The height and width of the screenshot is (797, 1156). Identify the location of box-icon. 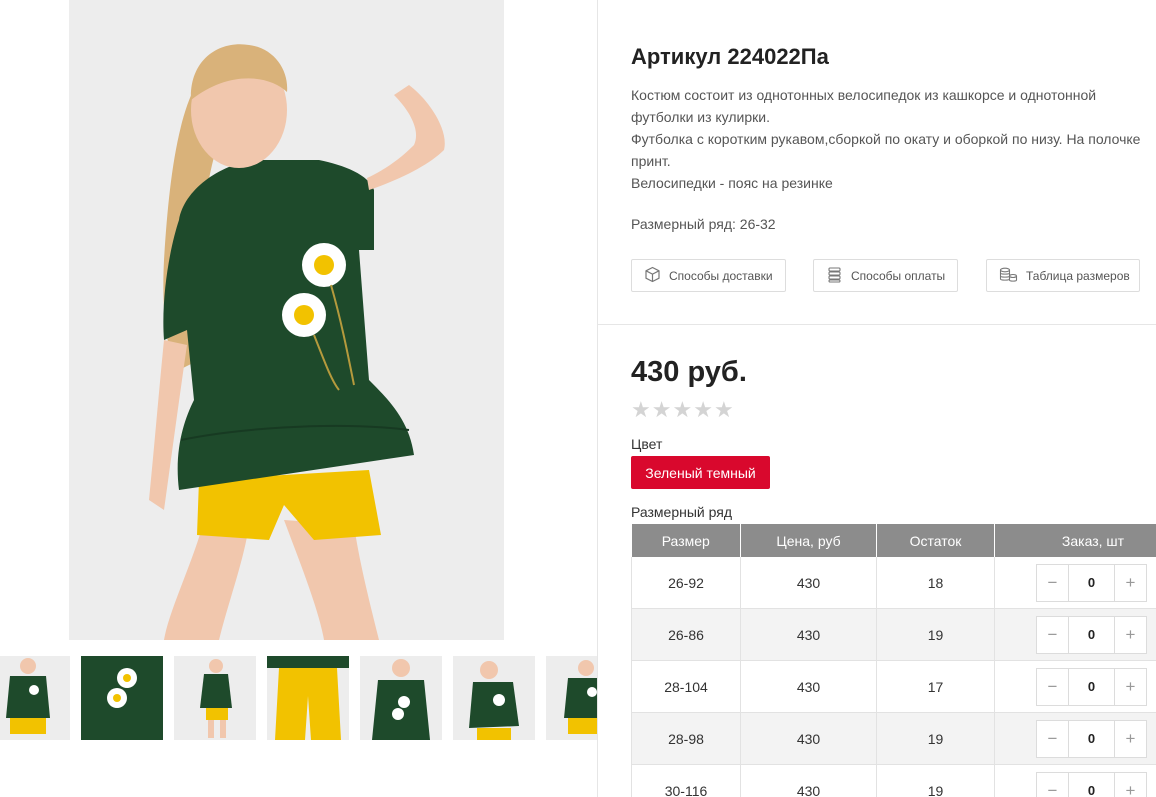
(652, 276).